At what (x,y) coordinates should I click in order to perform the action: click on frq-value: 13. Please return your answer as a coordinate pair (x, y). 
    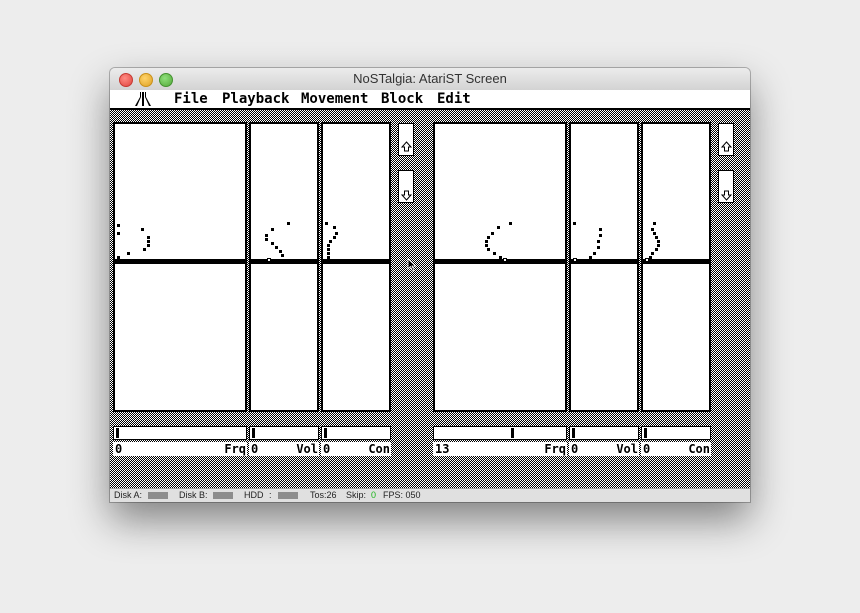
    Looking at the image, I should click on (442, 449).